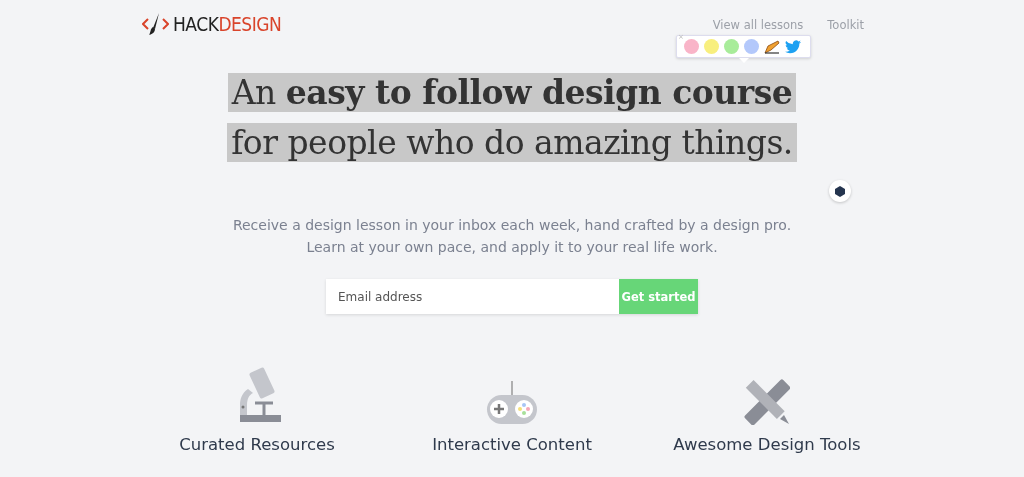  What do you see at coordinates (257, 444) in the screenshot?
I see `feature-title: Curated Resources` at bounding box center [257, 444].